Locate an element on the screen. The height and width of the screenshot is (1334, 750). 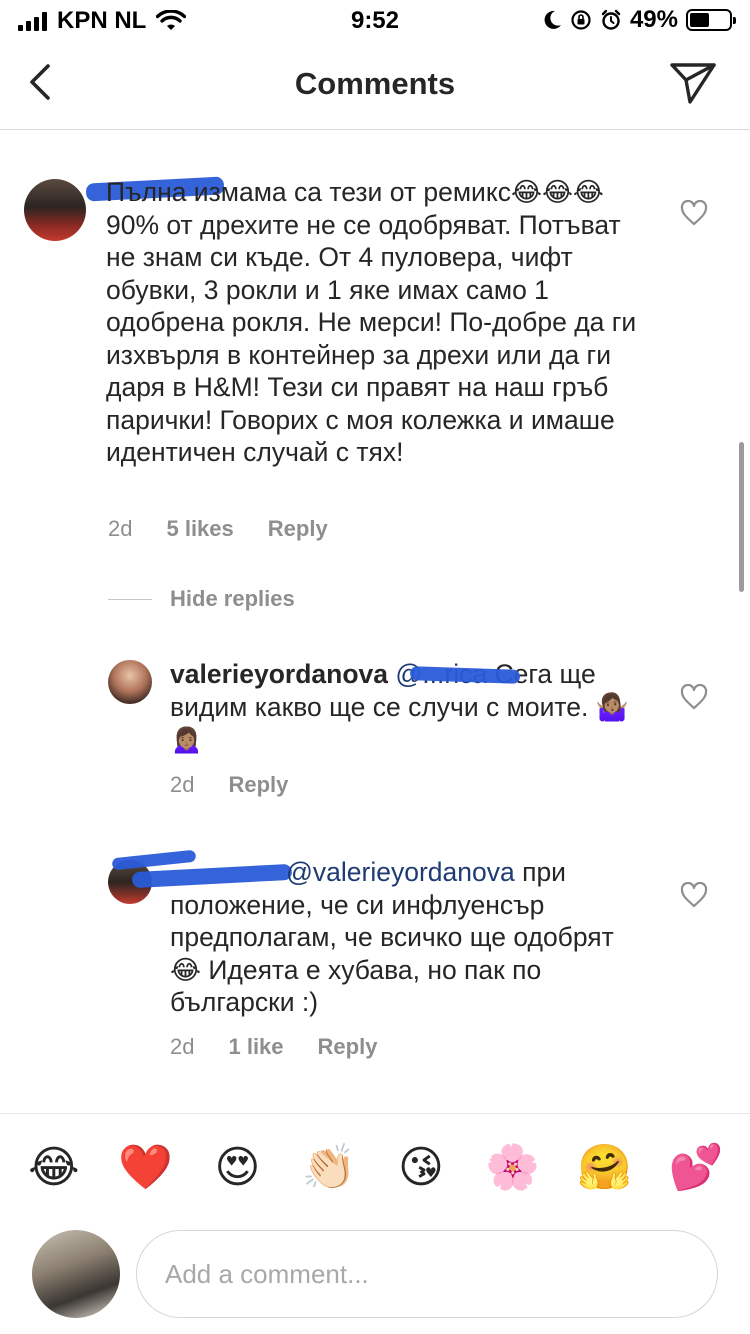
likes-count: 5 likes is located at coordinates (199, 529).